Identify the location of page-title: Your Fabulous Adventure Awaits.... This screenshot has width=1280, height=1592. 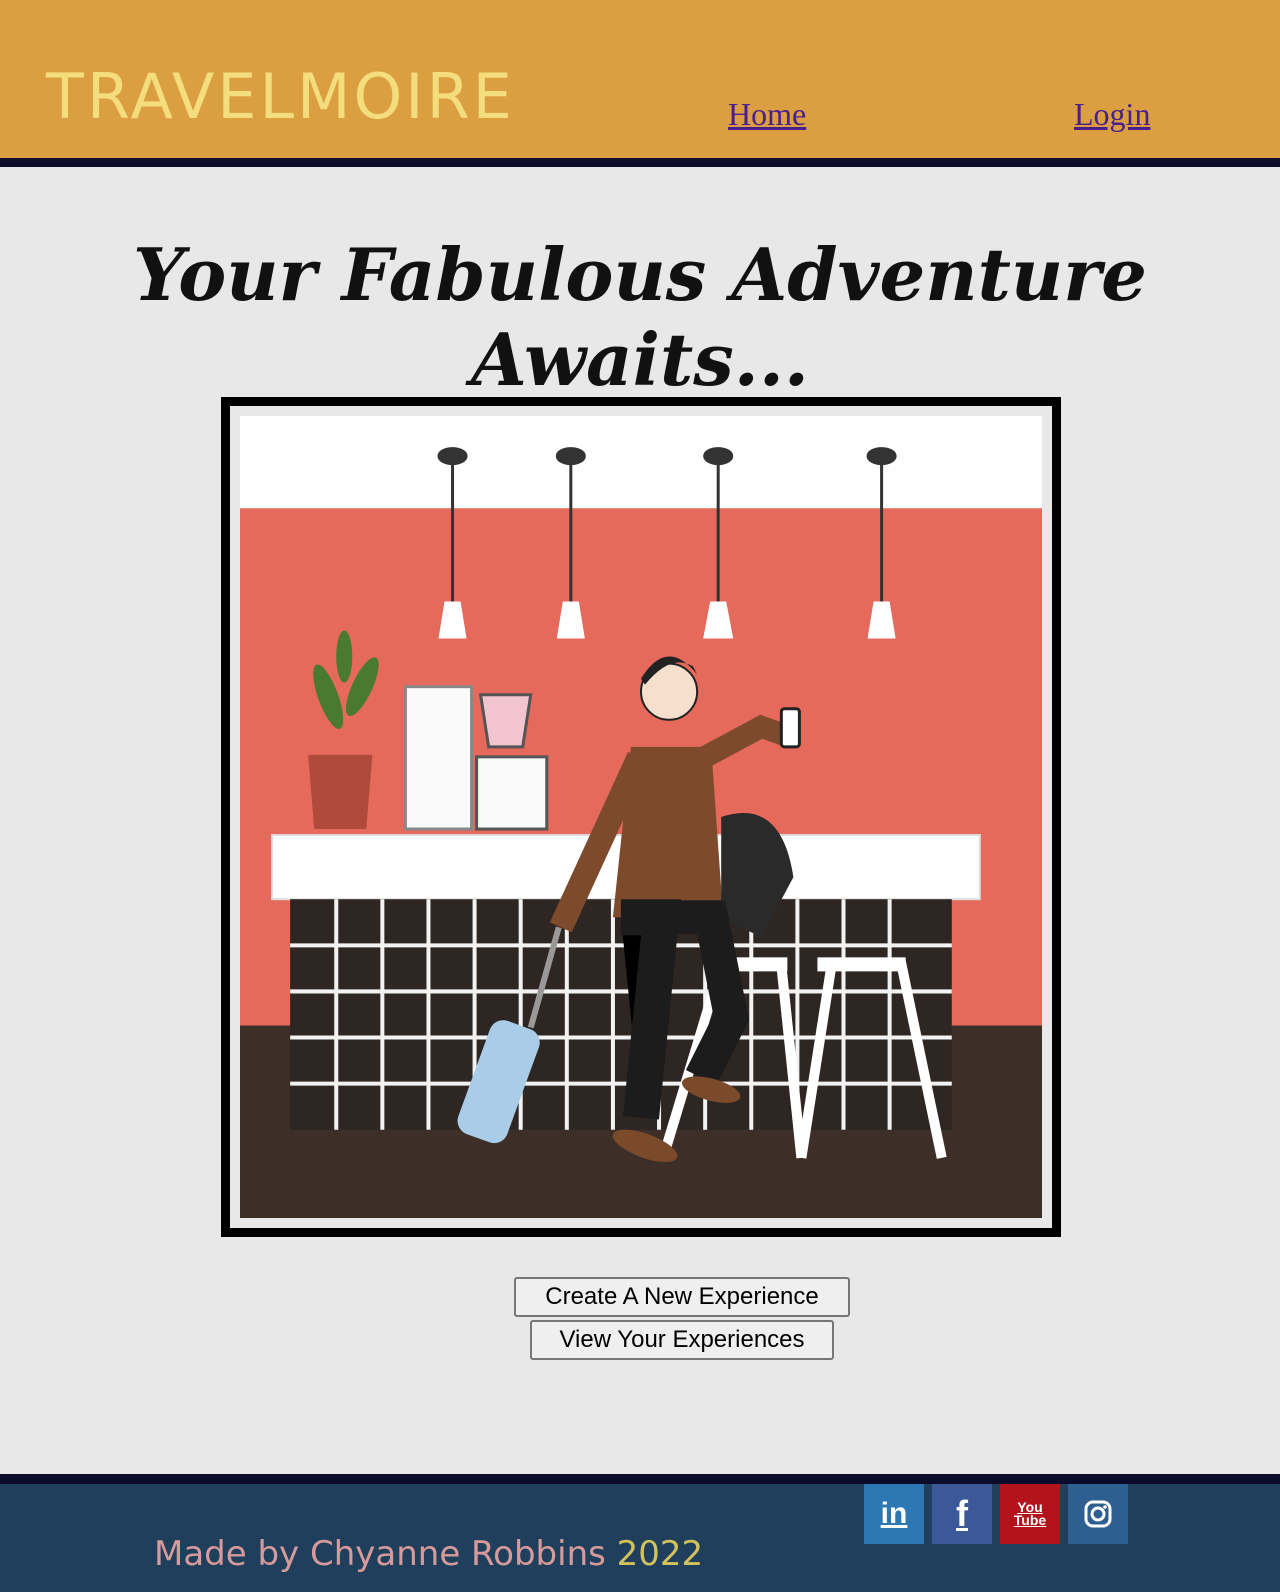
(640, 317).